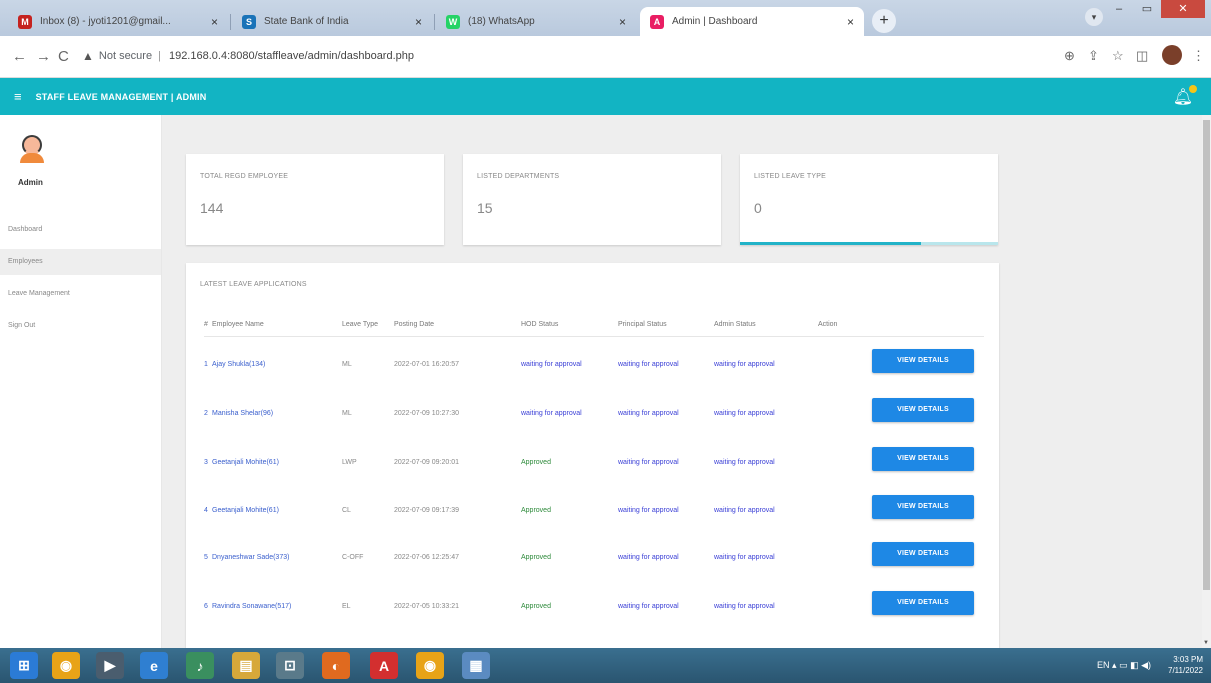 The width and height of the screenshot is (1211, 683). I want to click on leave-type: C-OFF, so click(353, 557).